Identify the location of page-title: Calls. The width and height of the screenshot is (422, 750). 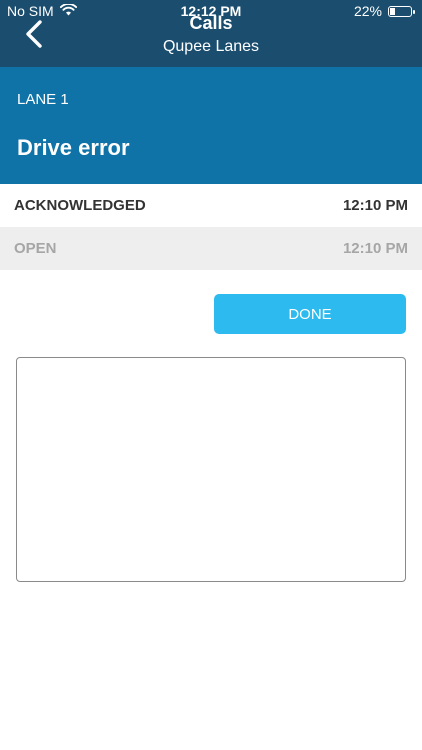
(211, 23).